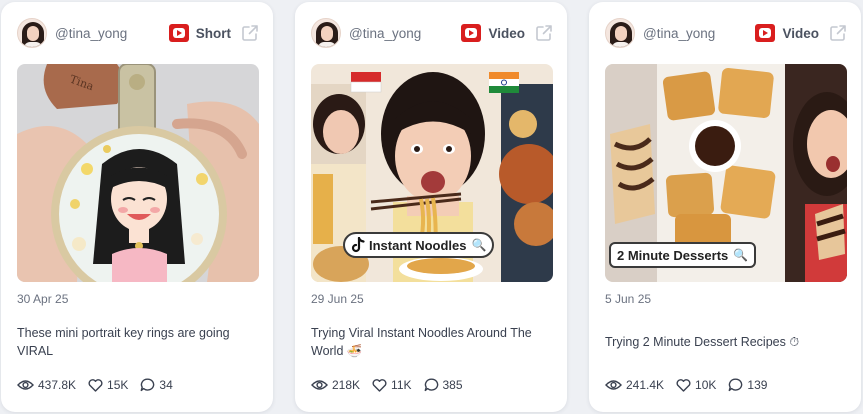  I want to click on publish-date: 30 Apr 25, so click(43, 299).